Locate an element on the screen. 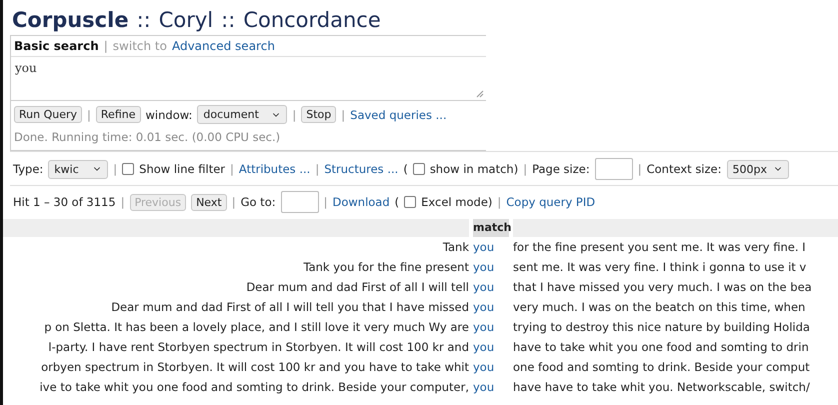  right-context: have to take whit you one food and somting to drin is located at coordinates (661, 347).